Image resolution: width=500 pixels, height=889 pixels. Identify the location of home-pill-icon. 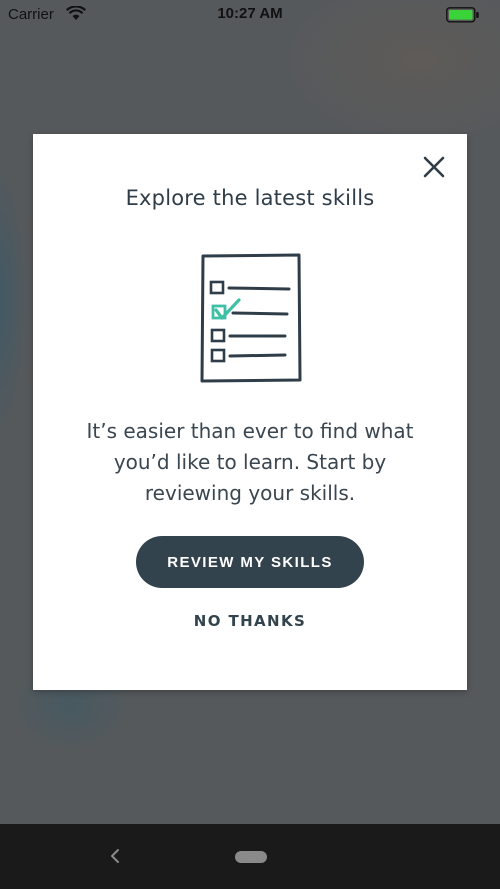
(251, 857).